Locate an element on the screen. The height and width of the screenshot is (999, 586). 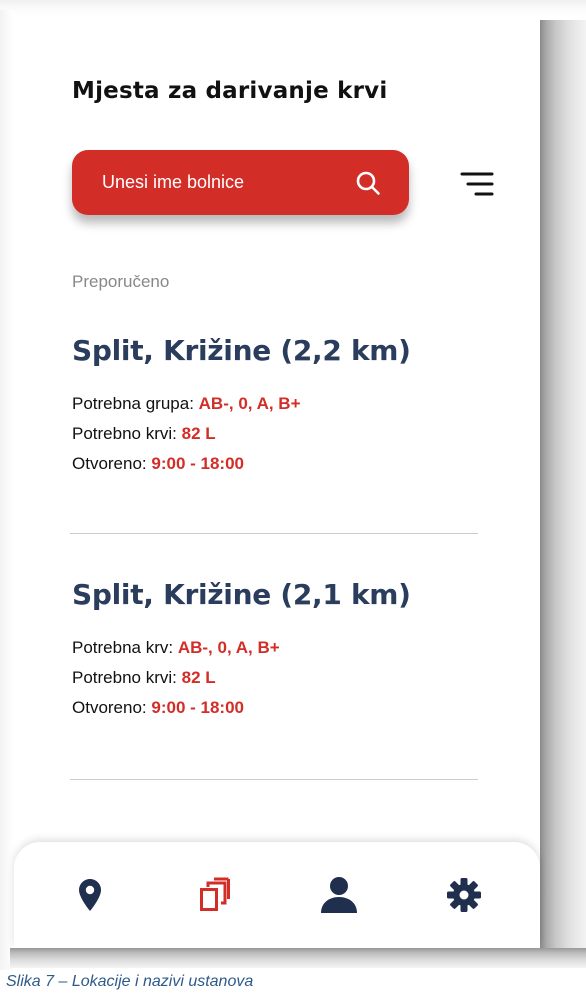
nav-item-profile is located at coordinates (339, 895).